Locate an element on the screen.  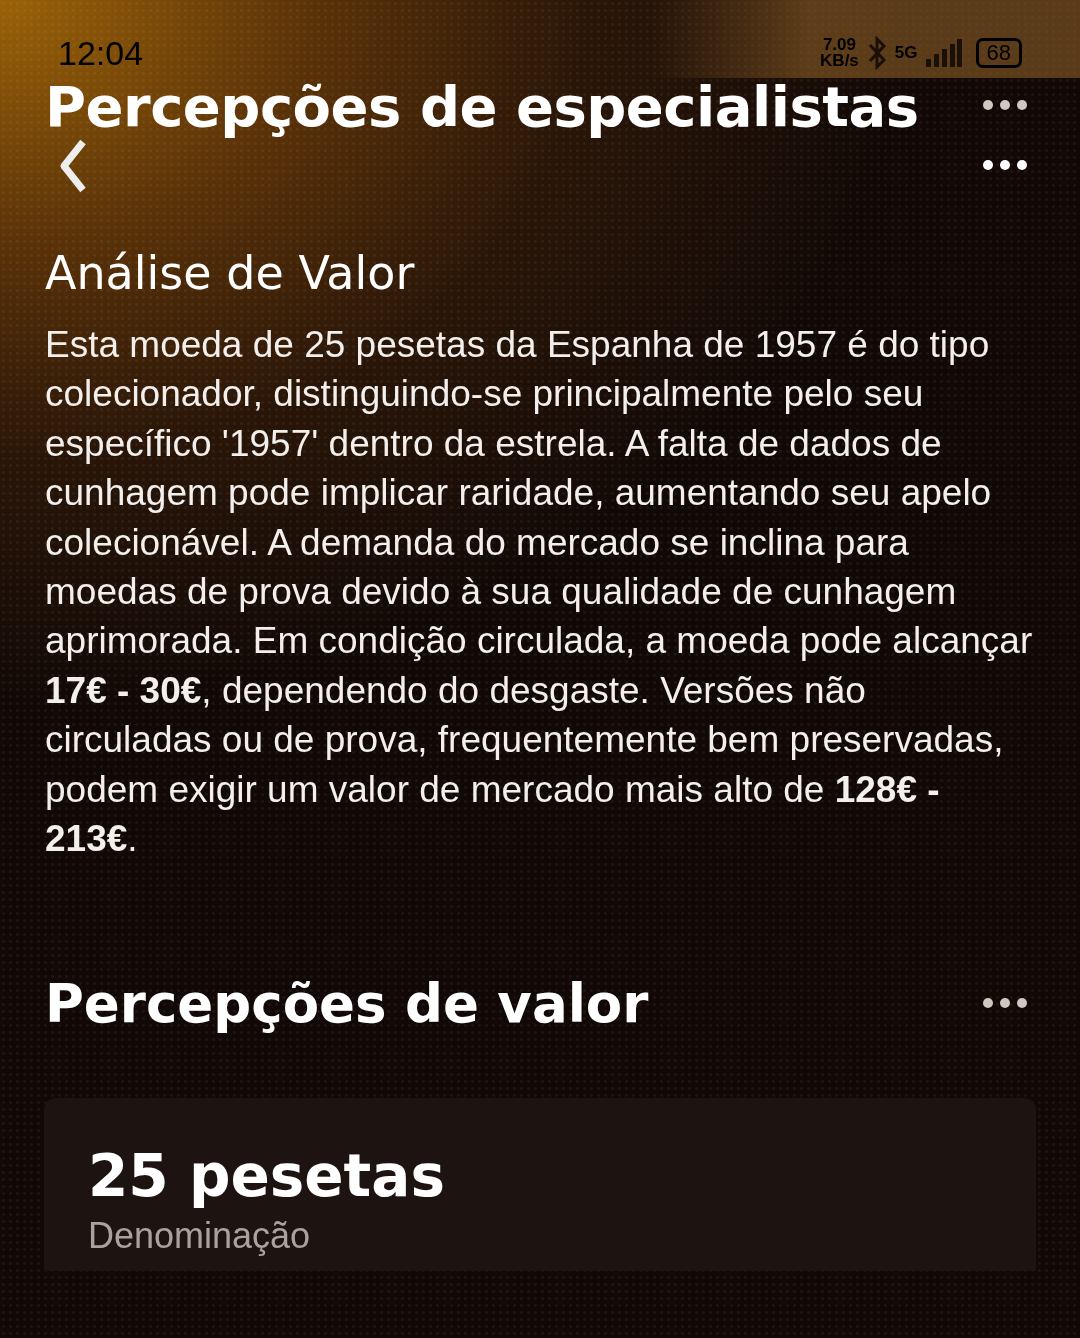
network-speed: 7.09 is located at coordinates (839, 45).